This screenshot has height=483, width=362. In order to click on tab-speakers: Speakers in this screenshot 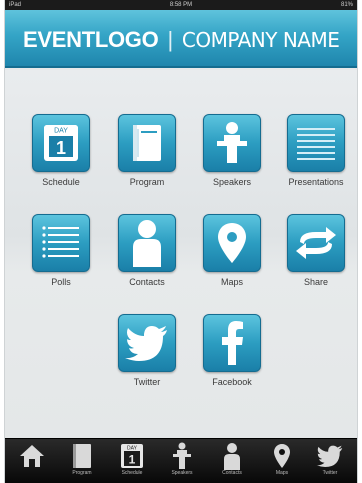, I will do `click(182, 461)`.